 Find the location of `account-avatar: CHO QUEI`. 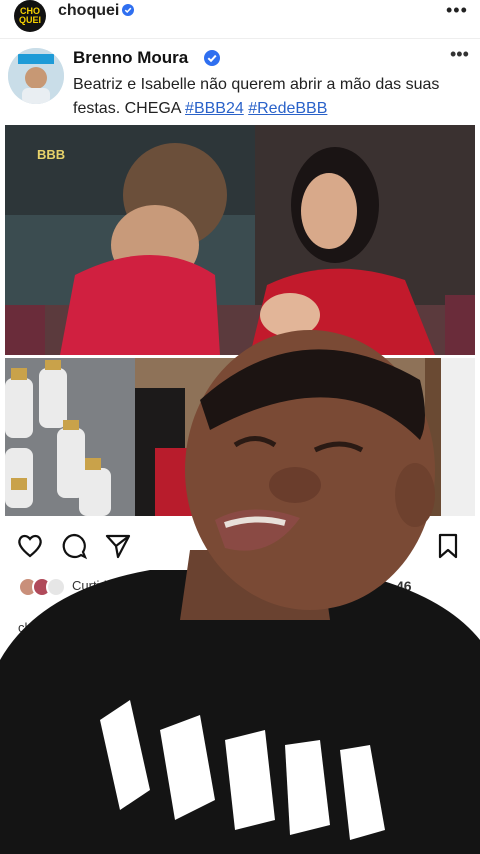

account-avatar: CHO QUEI is located at coordinates (30, 16).